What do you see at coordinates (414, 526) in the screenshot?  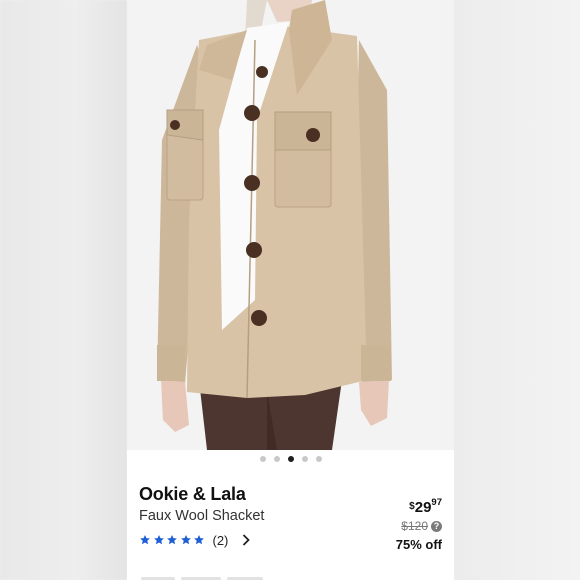 I see `original-price: $120` at bounding box center [414, 526].